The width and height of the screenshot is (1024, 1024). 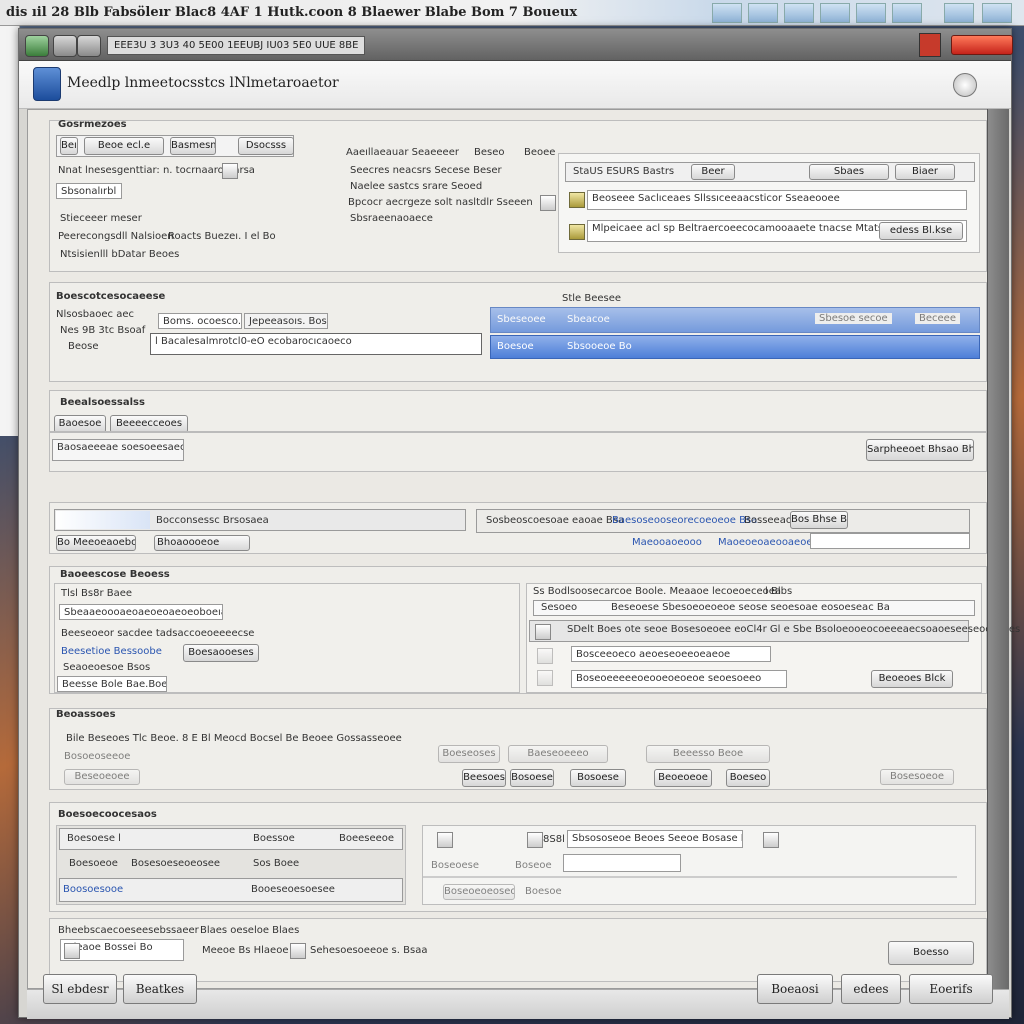 What do you see at coordinates (80, 989) in the screenshot?
I see `footer-button: Sl ebdesr` at bounding box center [80, 989].